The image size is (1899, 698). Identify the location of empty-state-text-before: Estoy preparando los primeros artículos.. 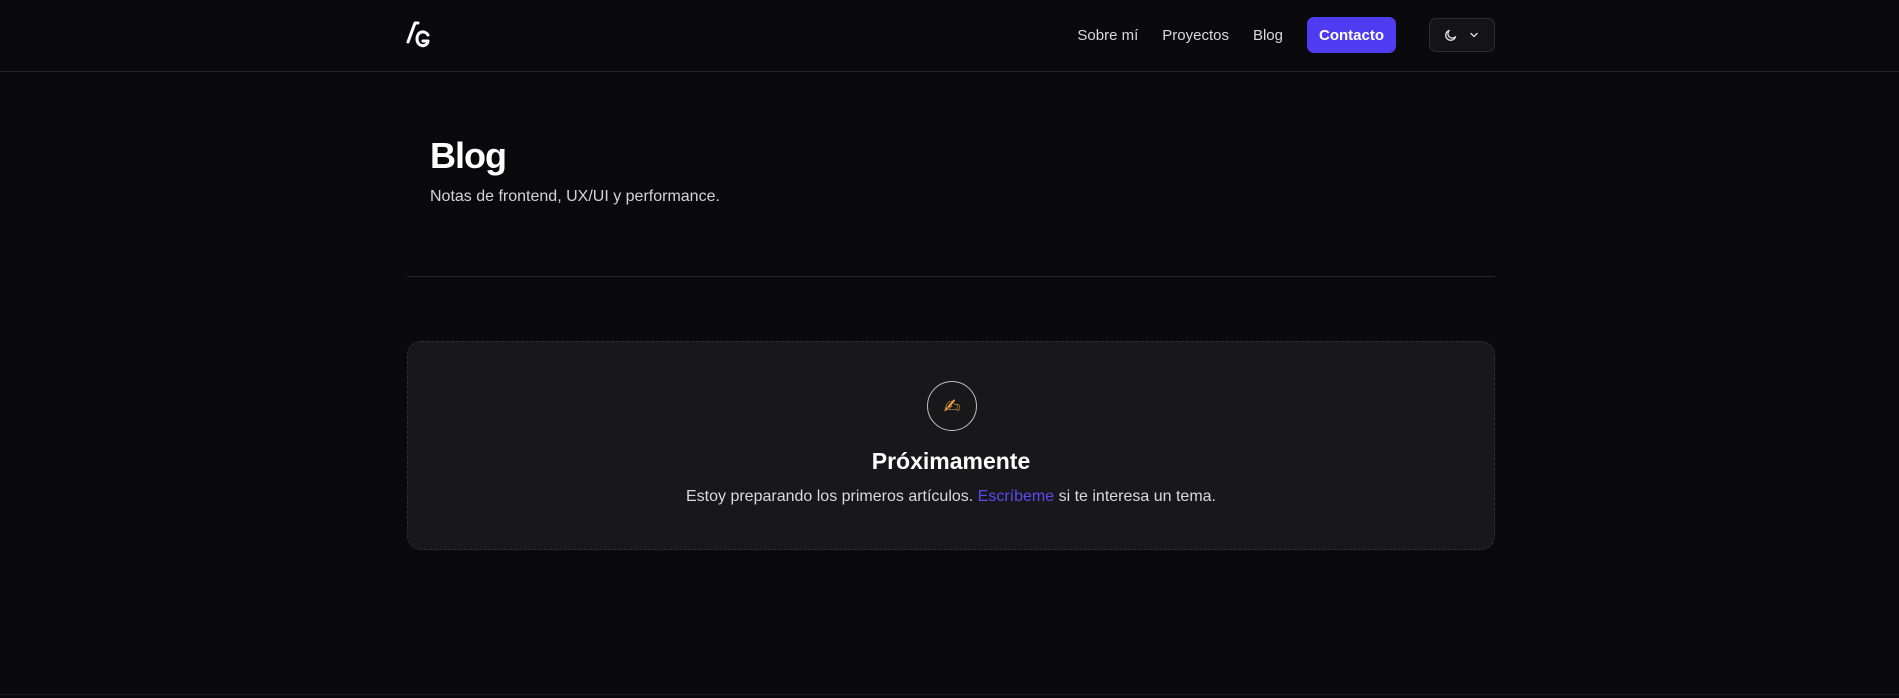
(831, 496).